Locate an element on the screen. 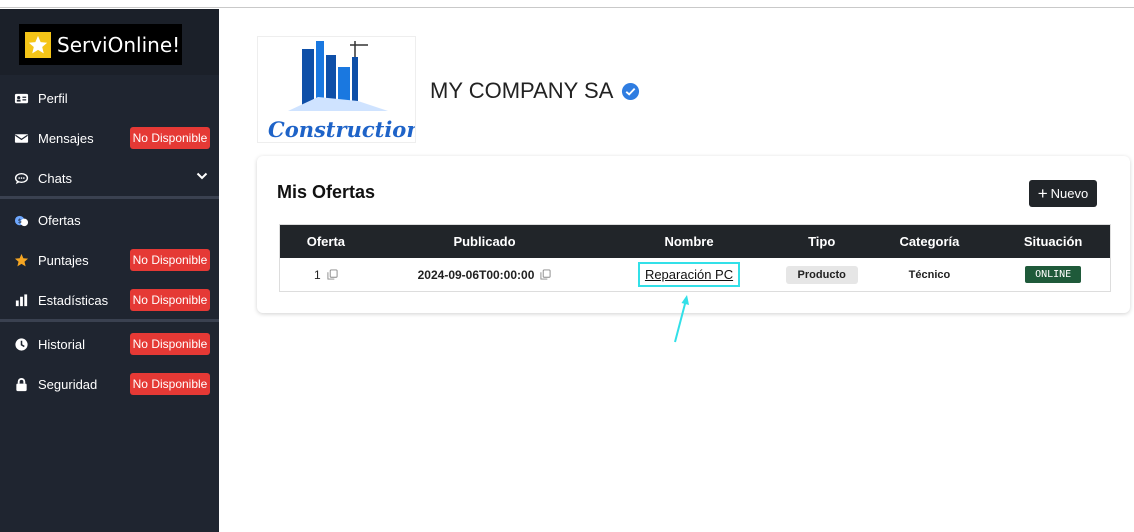 The image size is (1134, 532). new-offer-button: + Nuevo is located at coordinates (1063, 193).